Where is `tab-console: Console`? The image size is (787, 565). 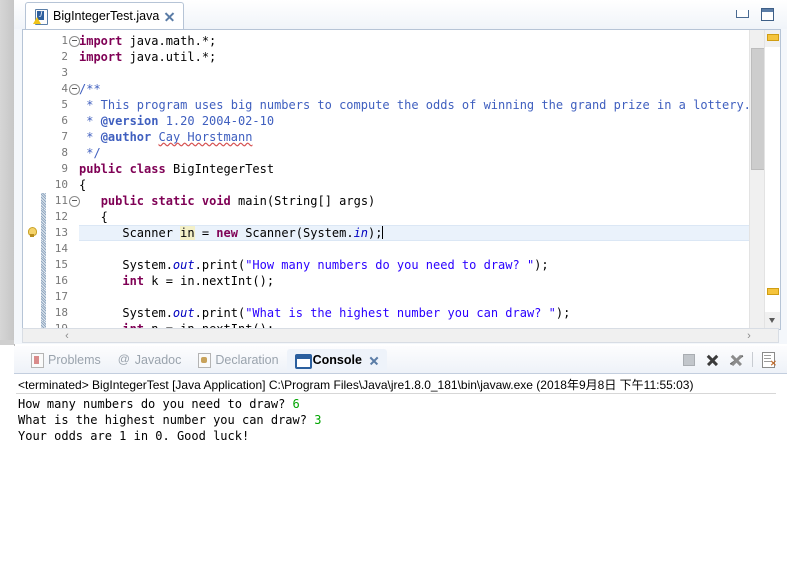 tab-console: Console is located at coordinates (336, 360).